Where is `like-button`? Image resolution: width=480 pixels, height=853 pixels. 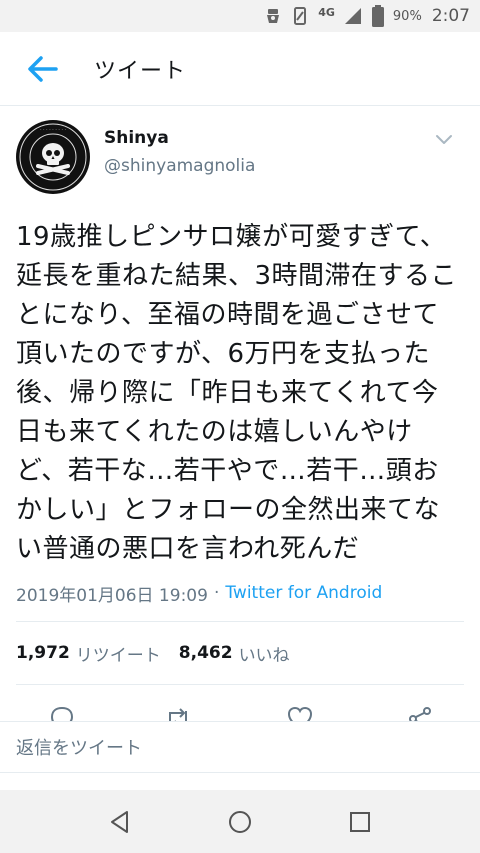
like-button is located at coordinates (300, 713).